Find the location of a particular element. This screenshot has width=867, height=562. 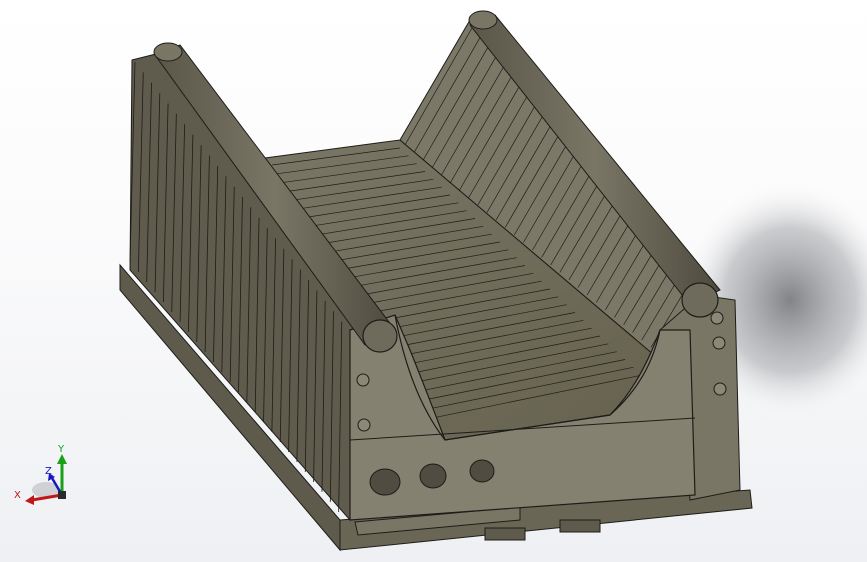

left-rod-cap is located at coordinates (168, 52).